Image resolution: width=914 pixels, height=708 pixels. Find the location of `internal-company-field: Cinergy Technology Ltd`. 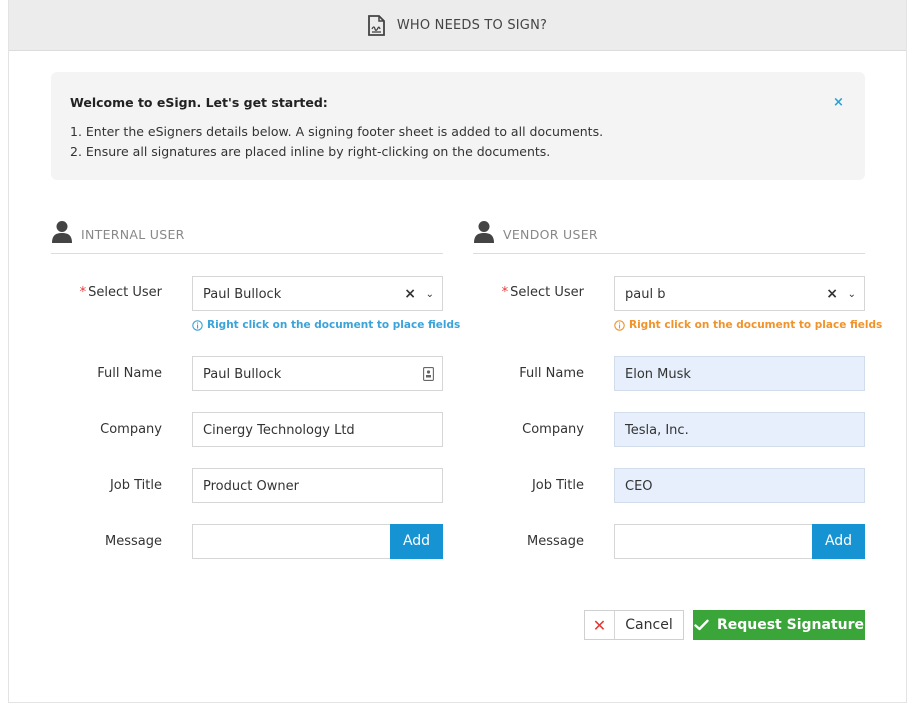

internal-company-field: Cinergy Technology Ltd is located at coordinates (317, 429).